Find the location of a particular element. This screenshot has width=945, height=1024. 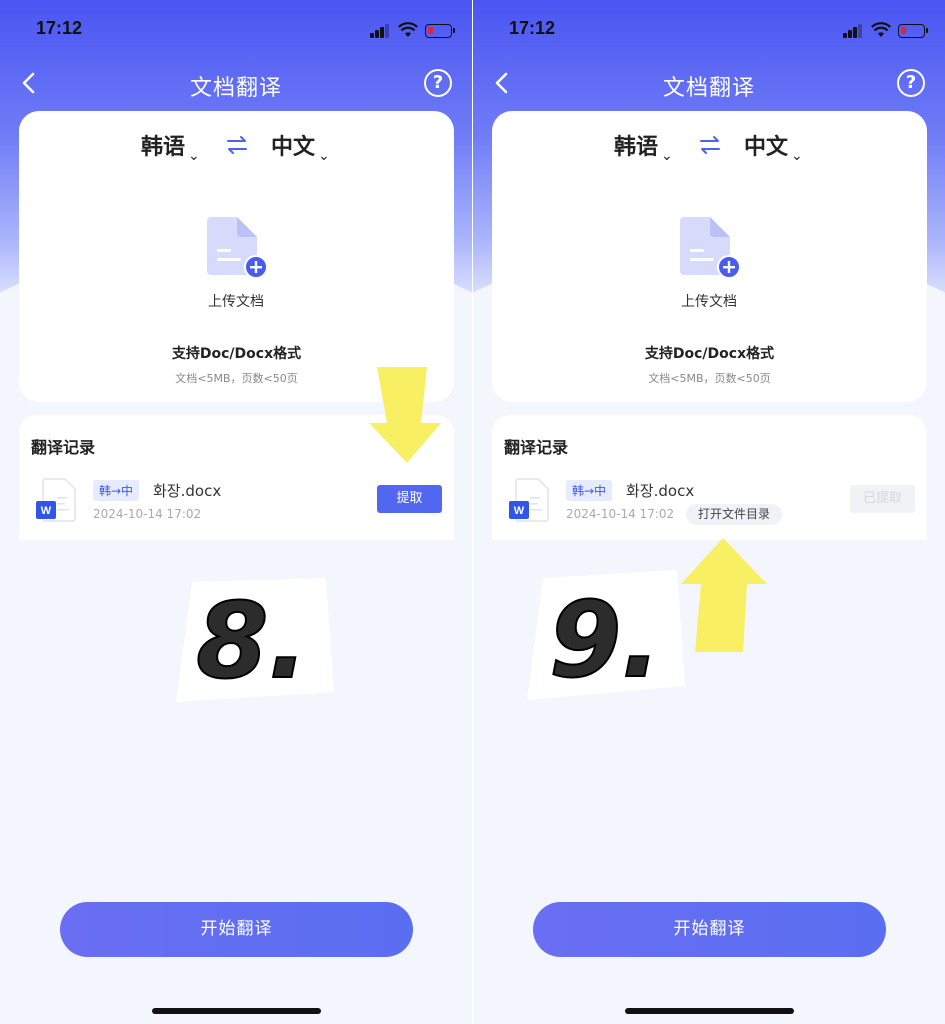

extracted-button: 已提取 is located at coordinates (882, 499).